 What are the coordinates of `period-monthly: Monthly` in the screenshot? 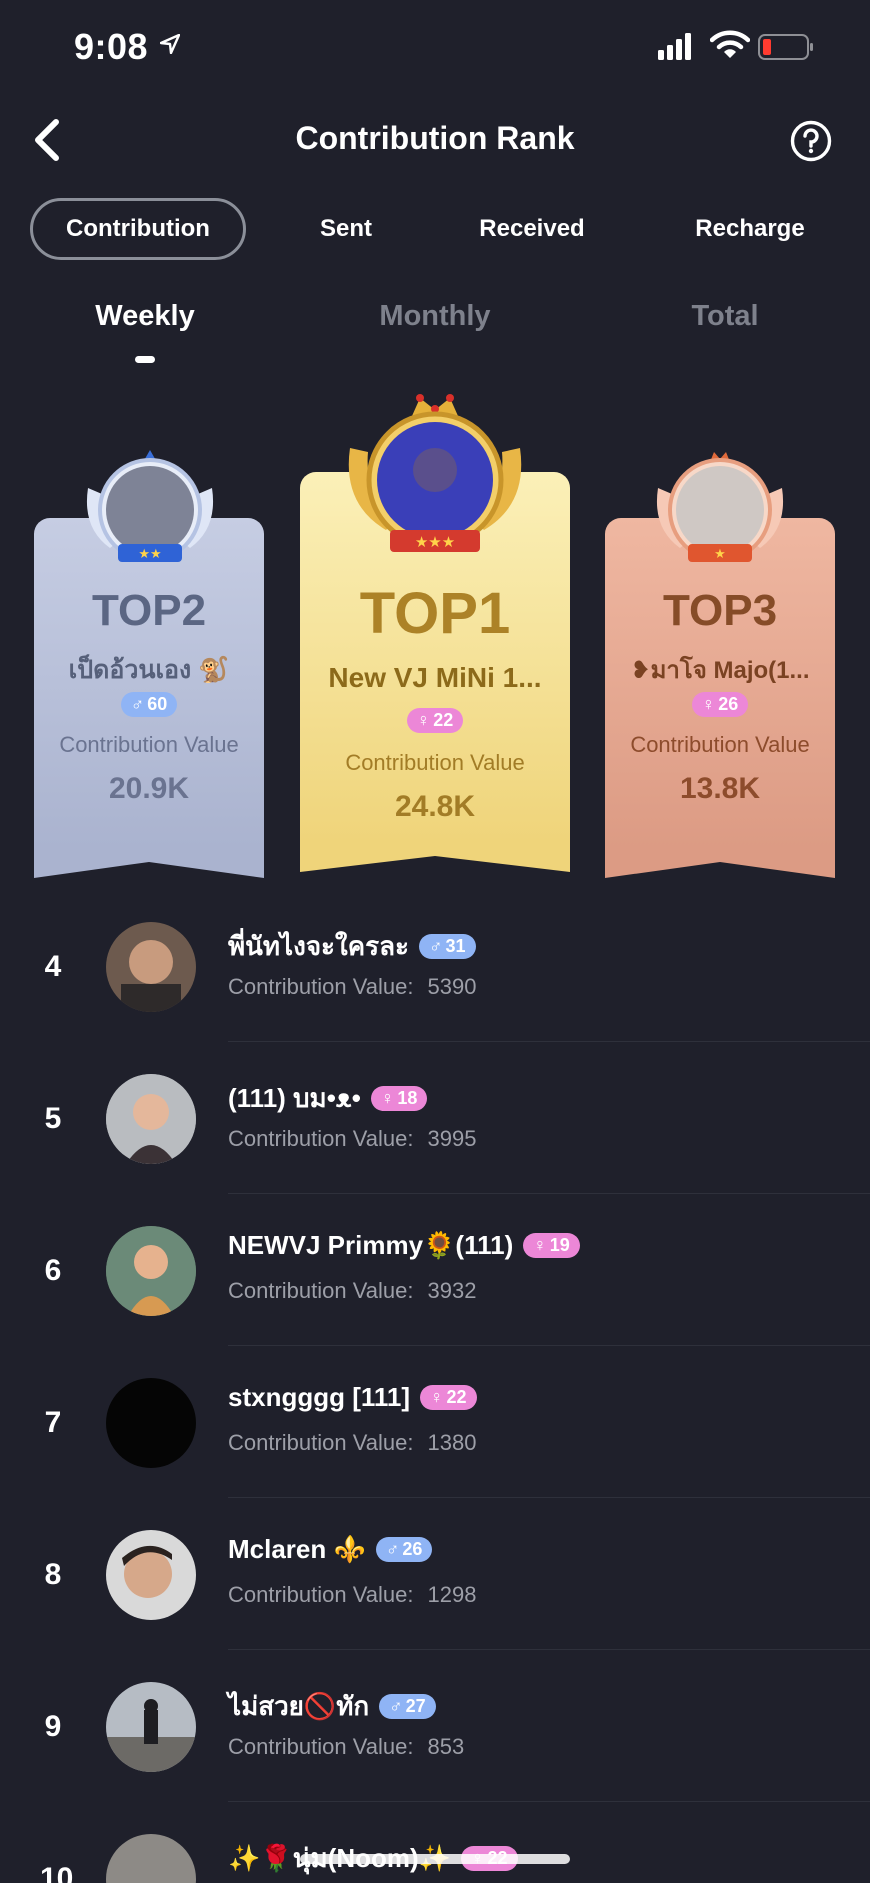 It's located at (435, 316).